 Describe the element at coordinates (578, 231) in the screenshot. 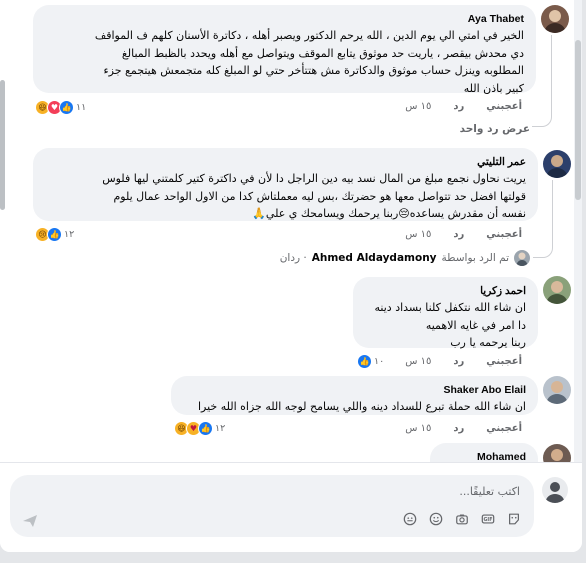

I see `comments-scrollbar` at that location.